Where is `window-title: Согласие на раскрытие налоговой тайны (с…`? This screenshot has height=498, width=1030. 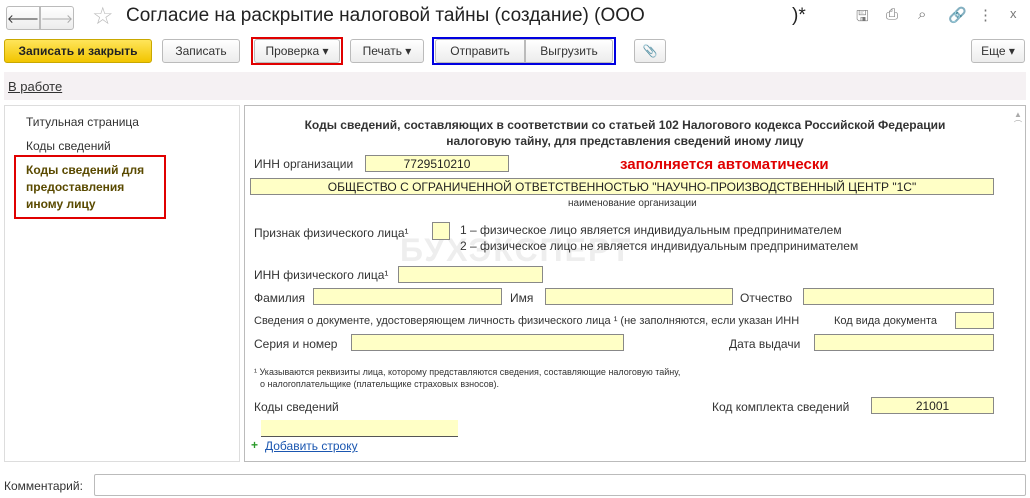
window-title: Согласие на раскрытие налоговой тайны (с… is located at coordinates (385, 15).